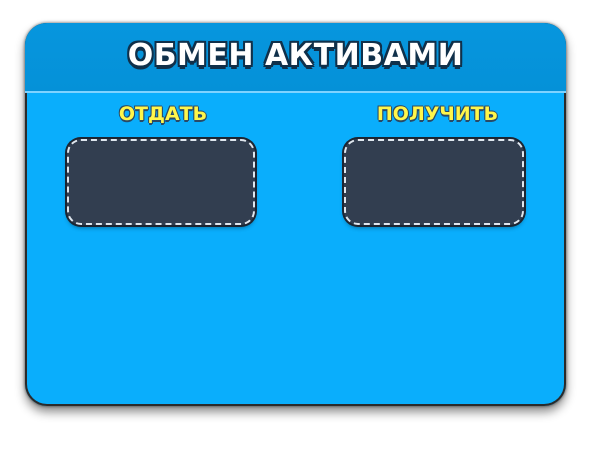 This screenshot has height=465, width=600. What do you see at coordinates (161, 182) in the screenshot?
I see `give-asset-slot` at bounding box center [161, 182].